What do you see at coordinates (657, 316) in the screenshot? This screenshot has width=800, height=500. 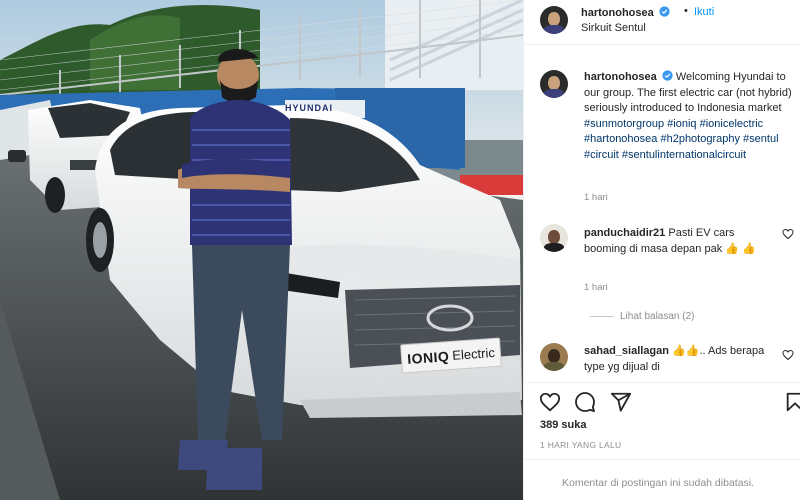 I see `view-replies-button: Lihat balasan (2)` at bounding box center [657, 316].